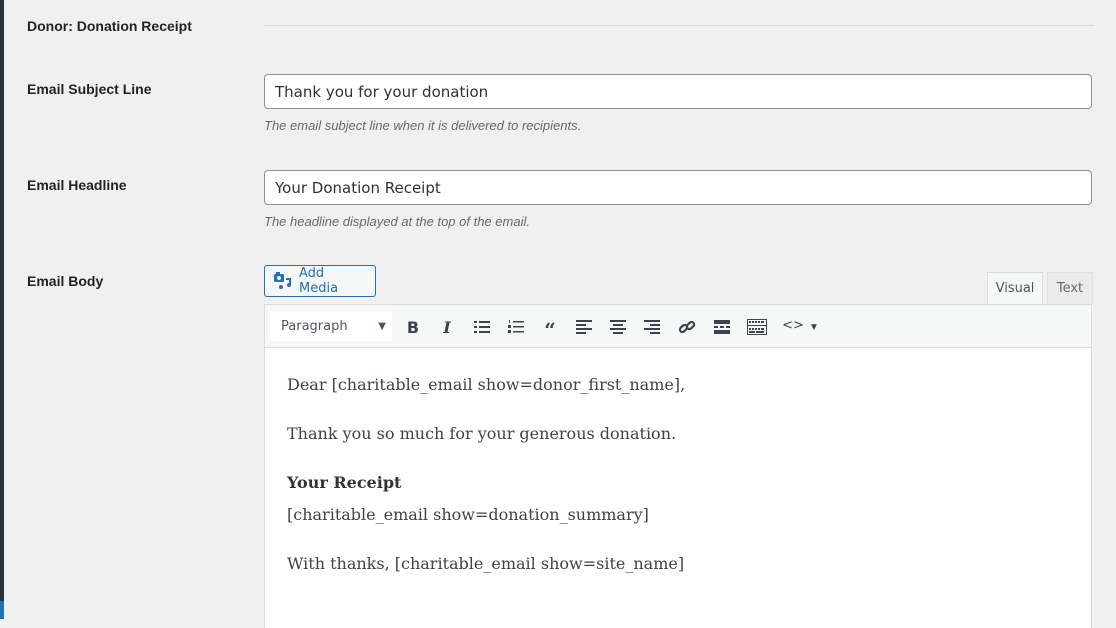 The height and width of the screenshot is (628, 1116). I want to click on more-dropdown-button: ▼, so click(814, 327).